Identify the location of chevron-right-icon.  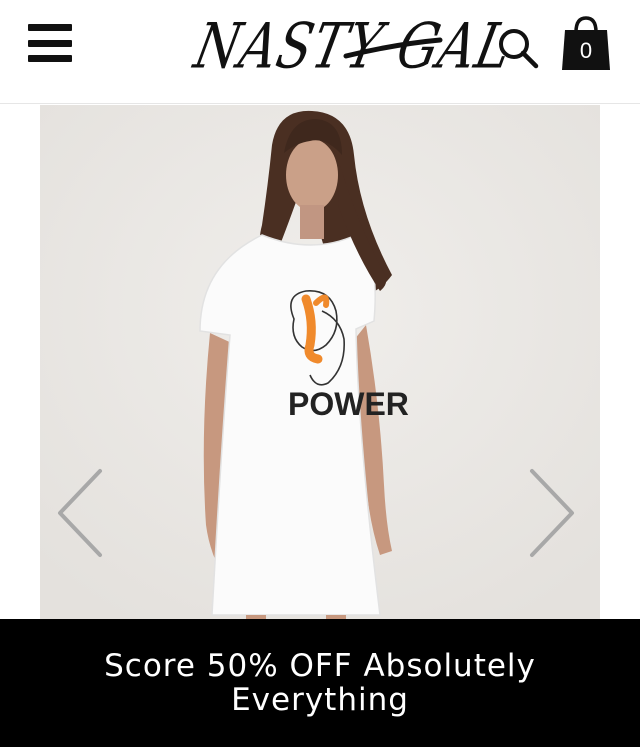
(552, 513).